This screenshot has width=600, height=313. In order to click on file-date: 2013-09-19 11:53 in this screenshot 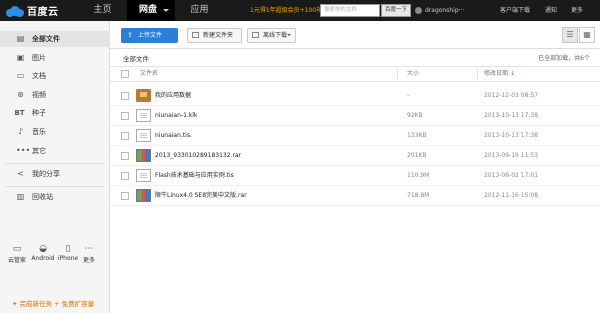, I will do `click(511, 155)`.